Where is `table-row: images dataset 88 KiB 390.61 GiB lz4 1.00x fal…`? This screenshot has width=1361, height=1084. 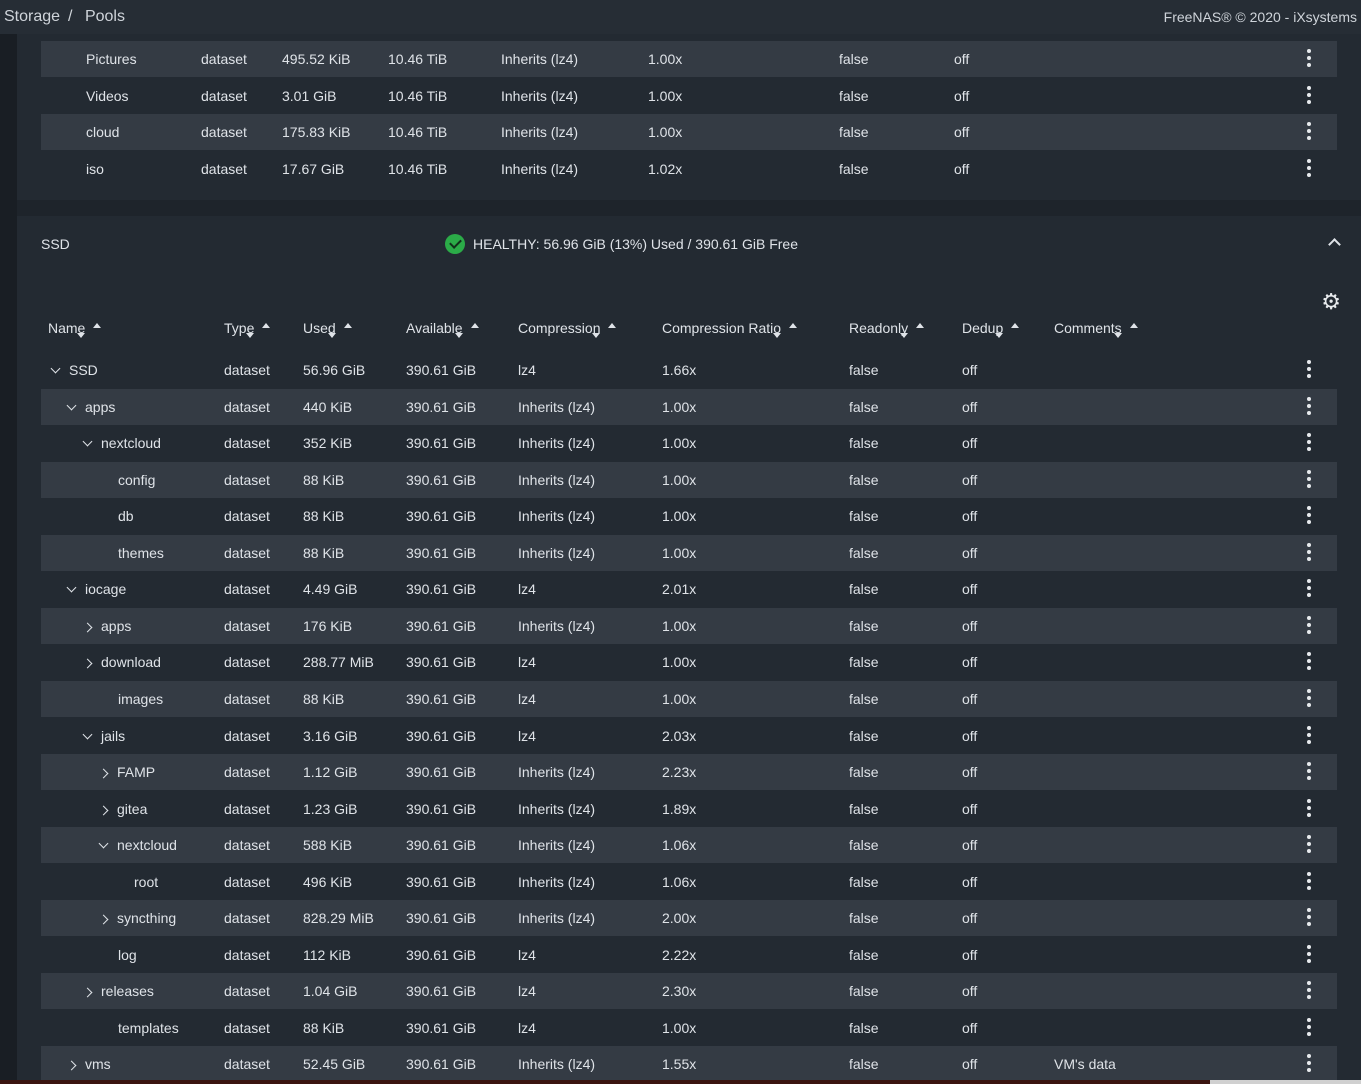
table-row: images dataset 88 KiB 390.61 GiB lz4 1.00x fal… is located at coordinates (689, 698).